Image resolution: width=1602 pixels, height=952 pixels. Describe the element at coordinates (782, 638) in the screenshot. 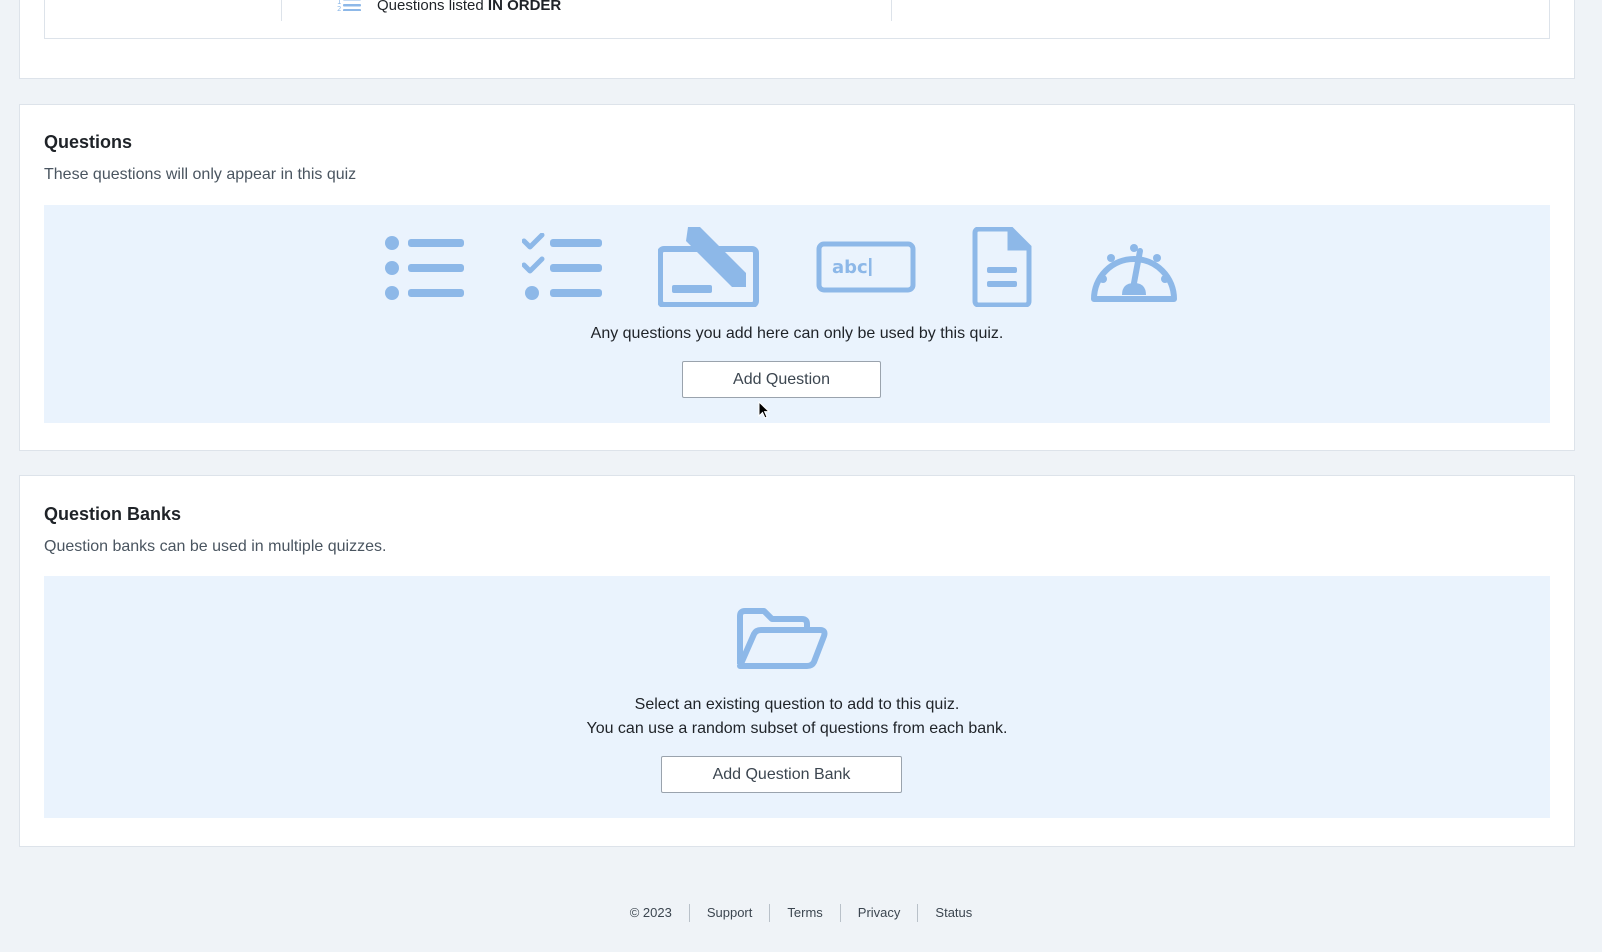

I see `folder-open-icon` at that location.